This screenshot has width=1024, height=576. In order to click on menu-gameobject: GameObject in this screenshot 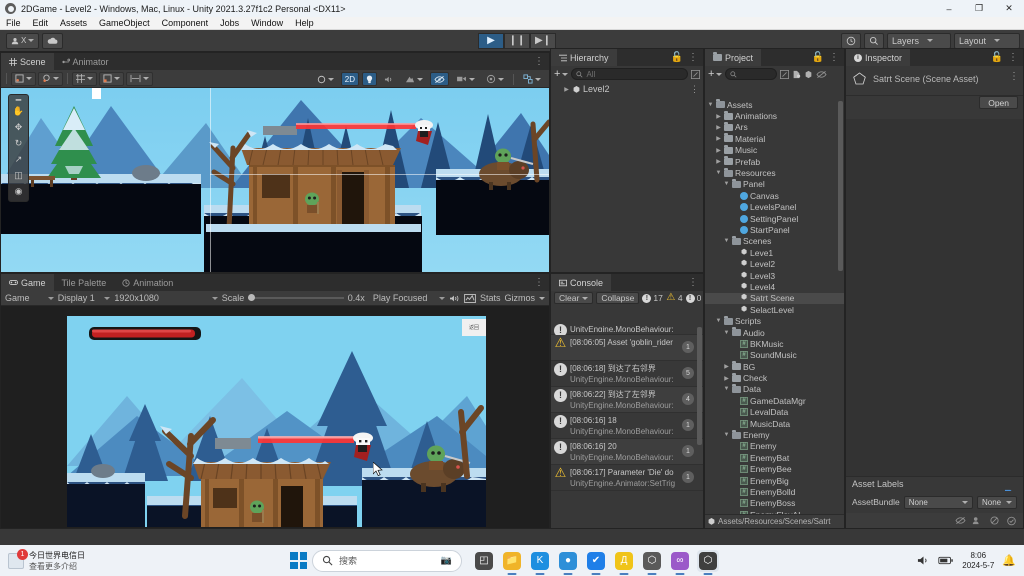, I will do `click(124, 23)`.